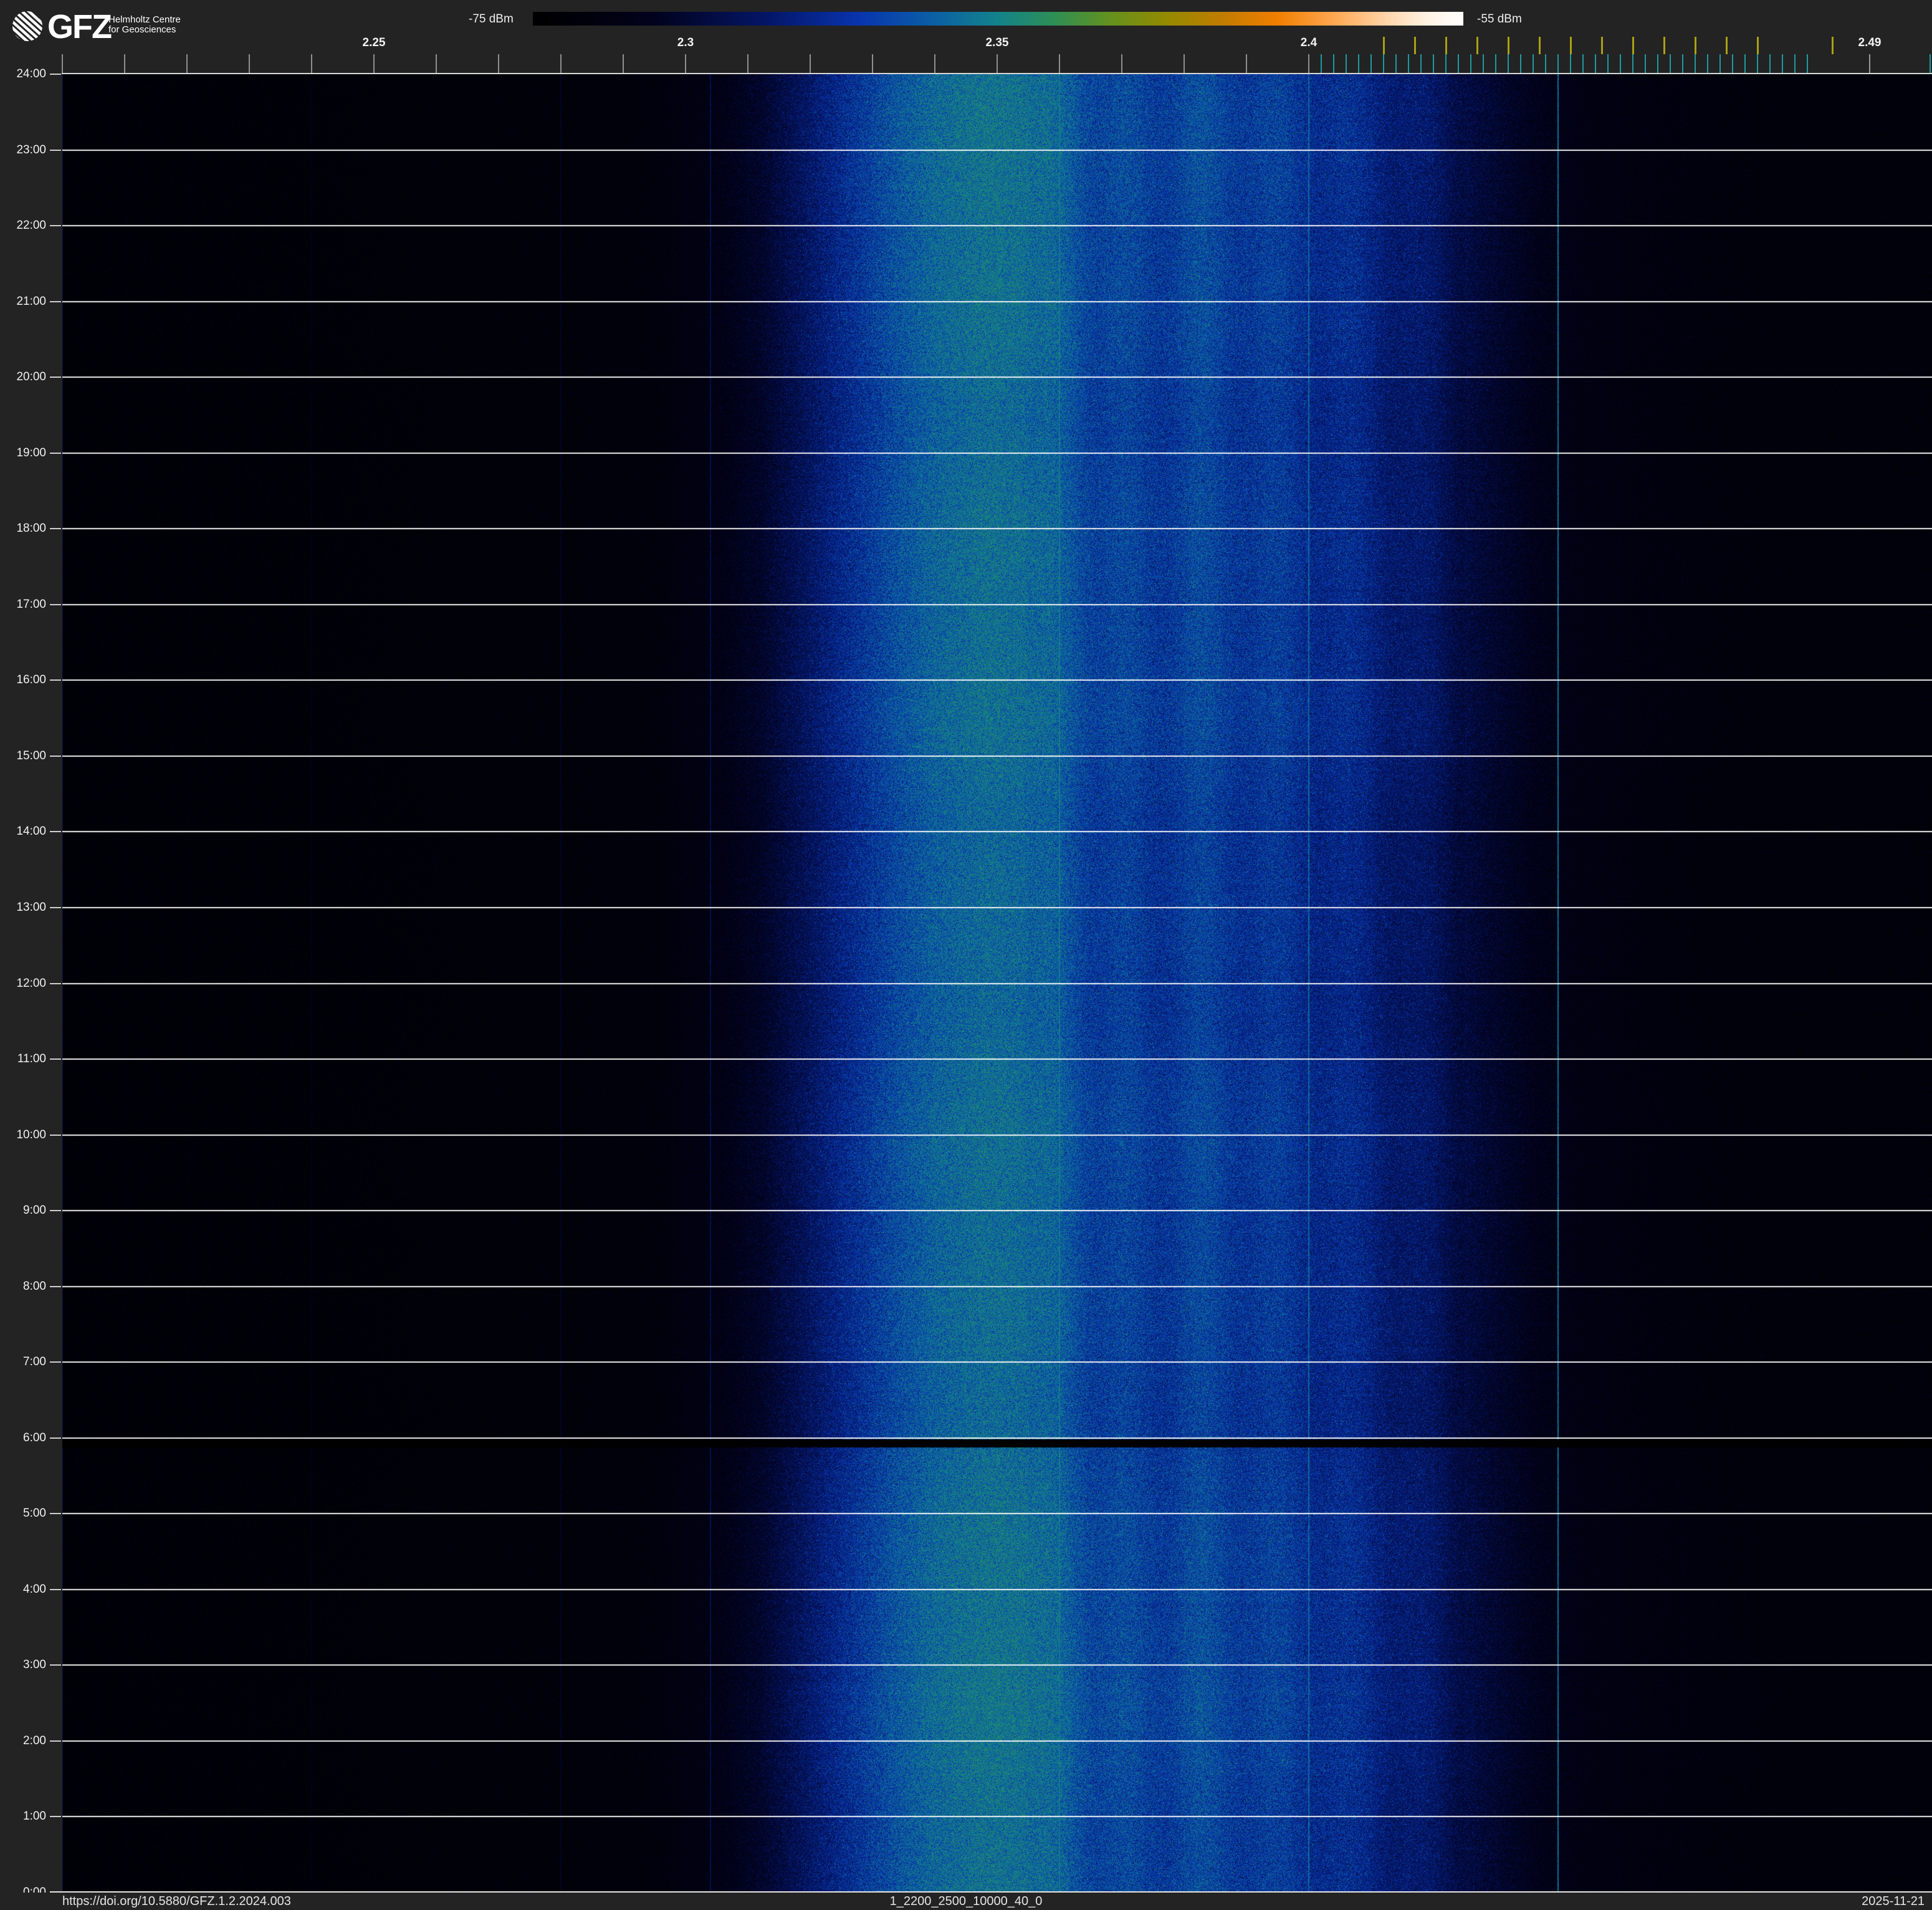 The height and width of the screenshot is (1910, 1932). I want to click on hour-label: 19:00, so click(31, 452).